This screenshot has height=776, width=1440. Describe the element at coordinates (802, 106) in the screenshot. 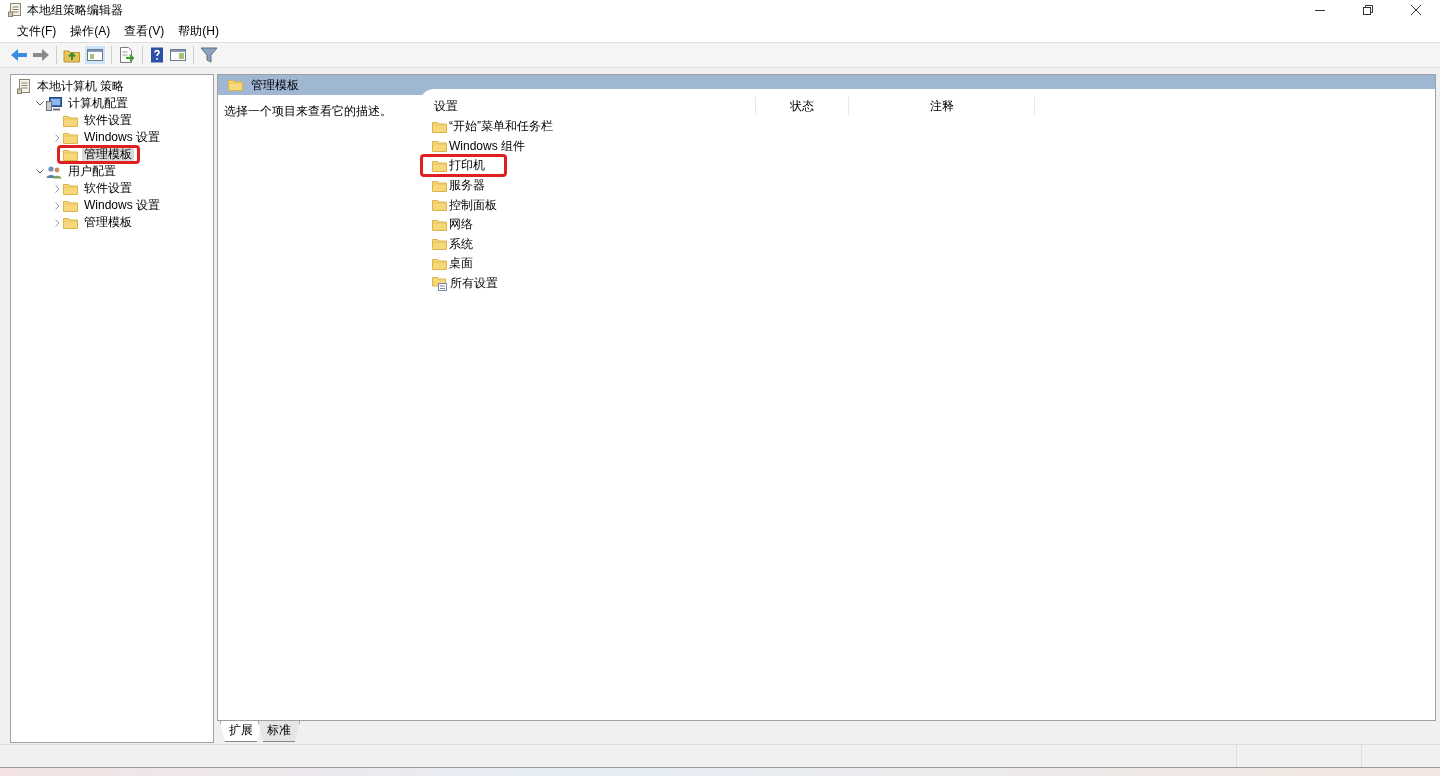

I see `column-header: 状态` at that location.